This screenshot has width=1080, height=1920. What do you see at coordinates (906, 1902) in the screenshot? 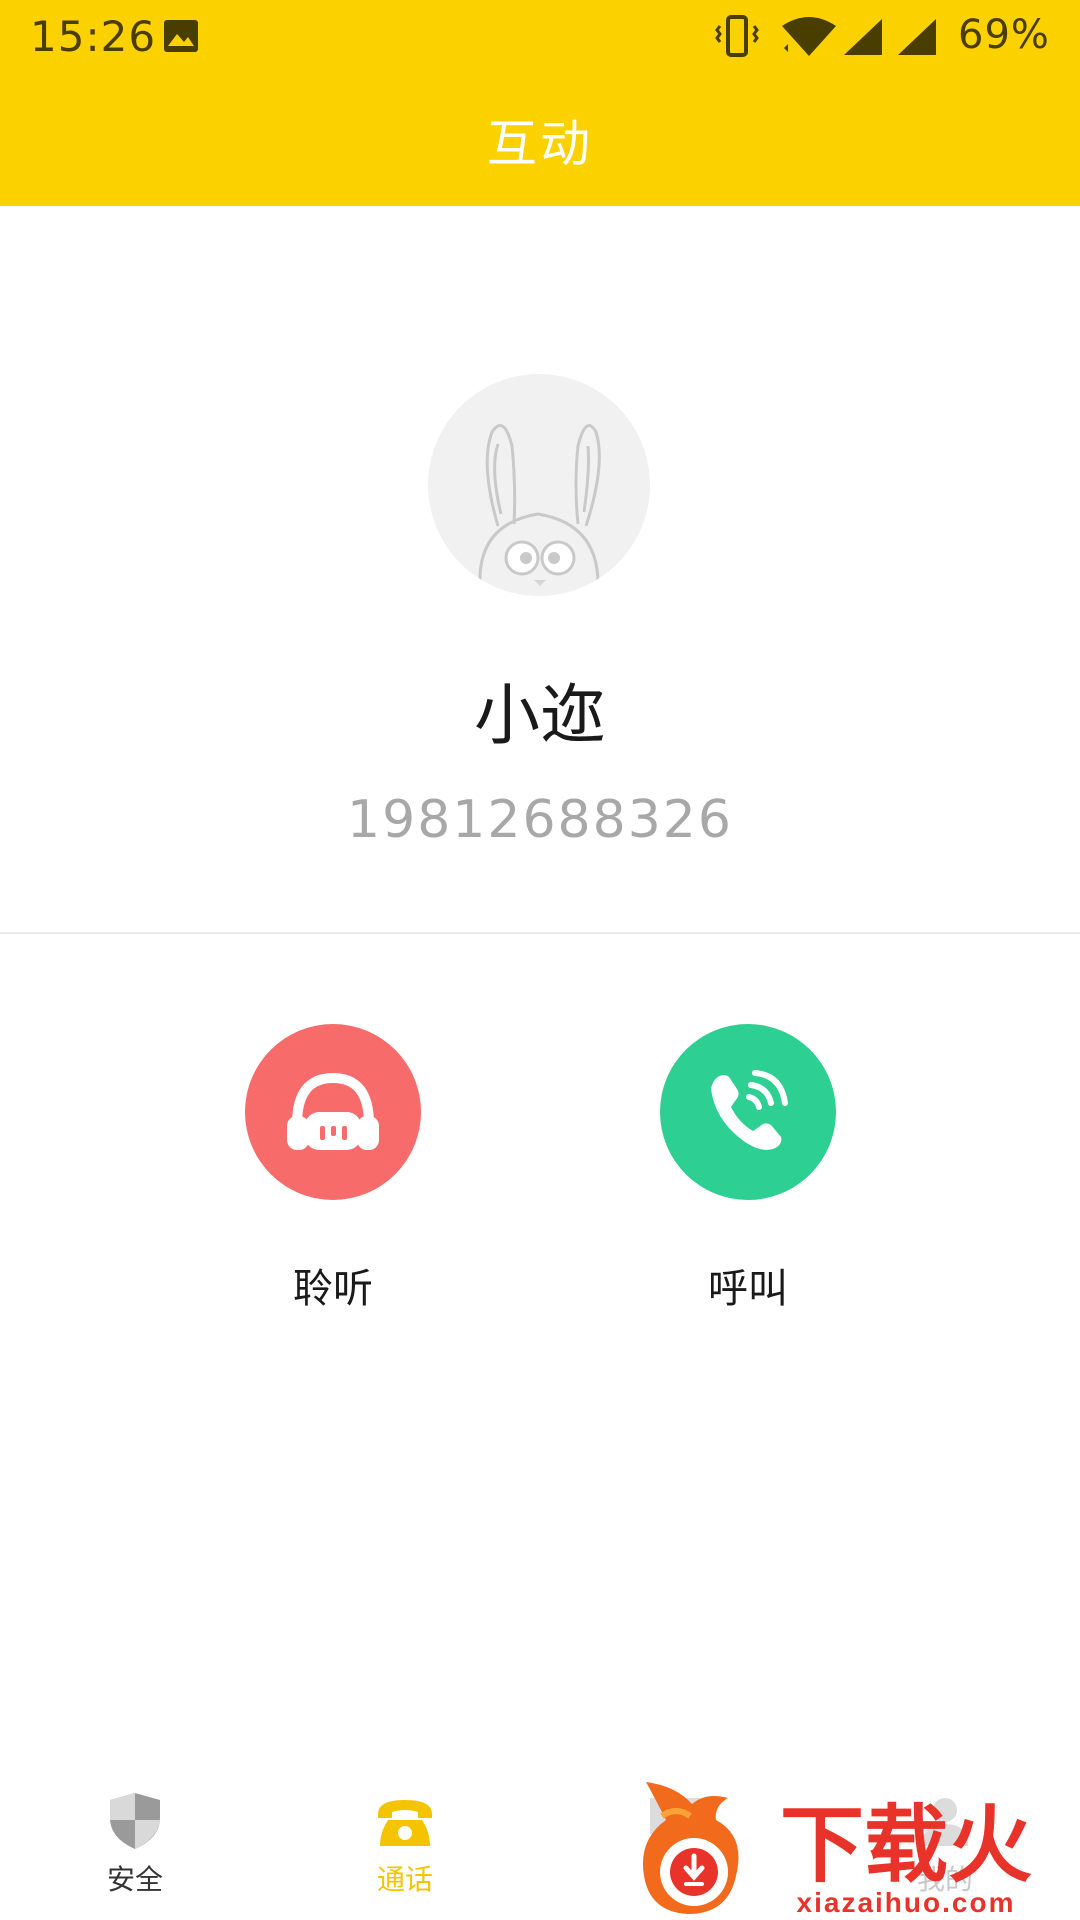
I see `watermark-url: xiazaihuo.com` at bounding box center [906, 1902].